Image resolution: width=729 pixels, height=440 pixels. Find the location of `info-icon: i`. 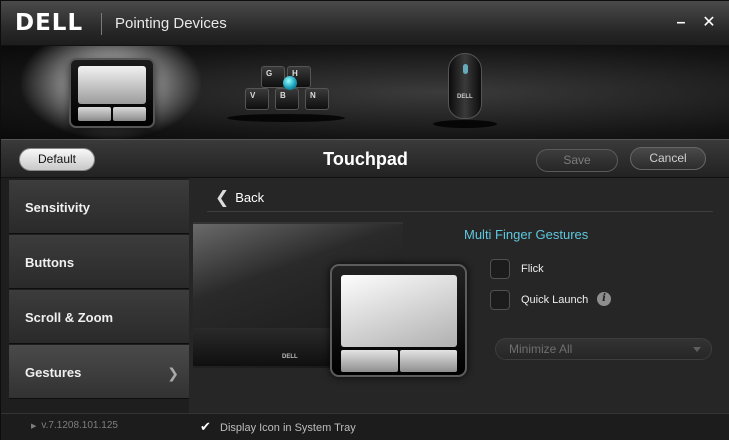

info-icon: i is located at coordinates (604, 299).